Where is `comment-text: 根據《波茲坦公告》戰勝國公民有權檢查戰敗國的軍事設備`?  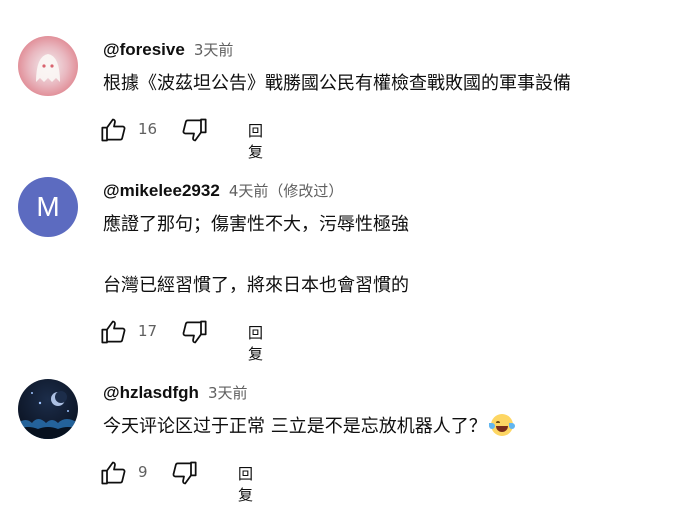 comment-text: 根據《波茲坦公告》戰勝國公民有權檢查戰敗國的軍事設備 is located at coordinates (337, 83).